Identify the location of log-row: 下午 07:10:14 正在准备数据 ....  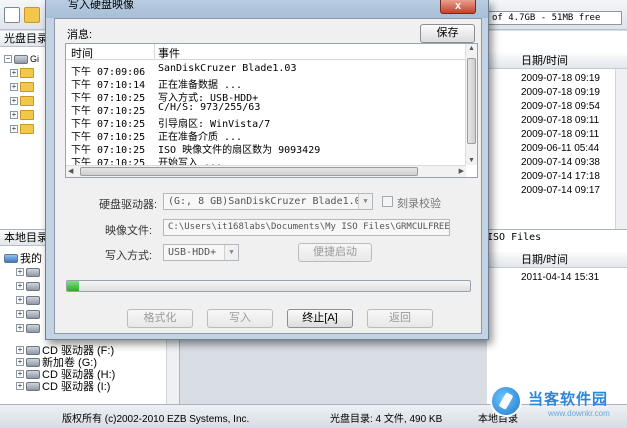
(266, 83).